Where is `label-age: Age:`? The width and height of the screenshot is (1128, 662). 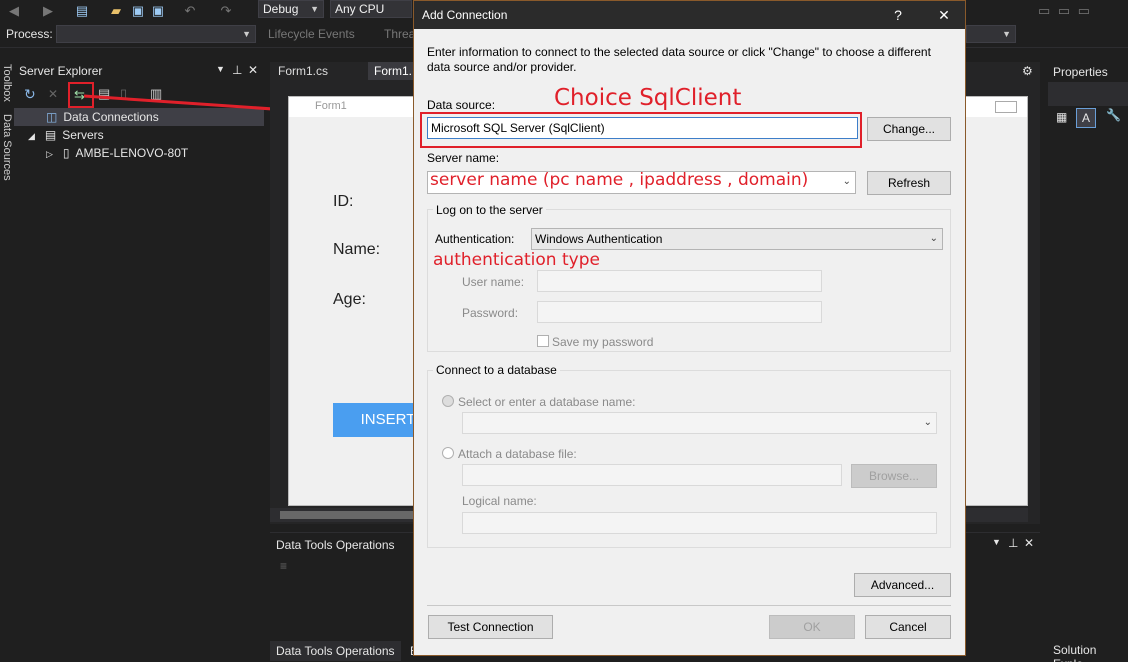 label-age: Age: is located at coordinates (349, 299).